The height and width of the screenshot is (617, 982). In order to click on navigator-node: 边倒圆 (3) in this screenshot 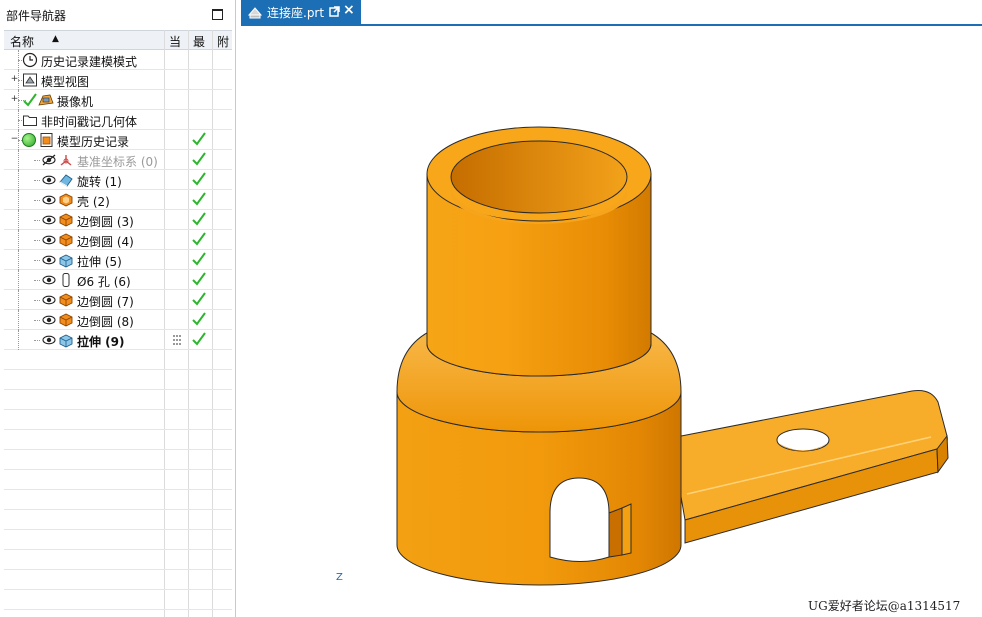, I will do `click(118, 220)`.